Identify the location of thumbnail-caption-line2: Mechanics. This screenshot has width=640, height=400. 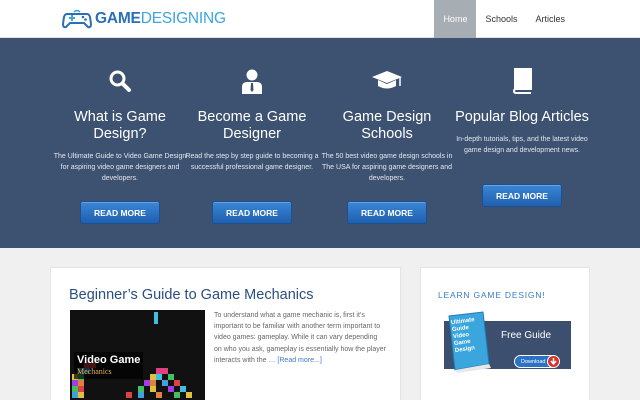
(94, 371).